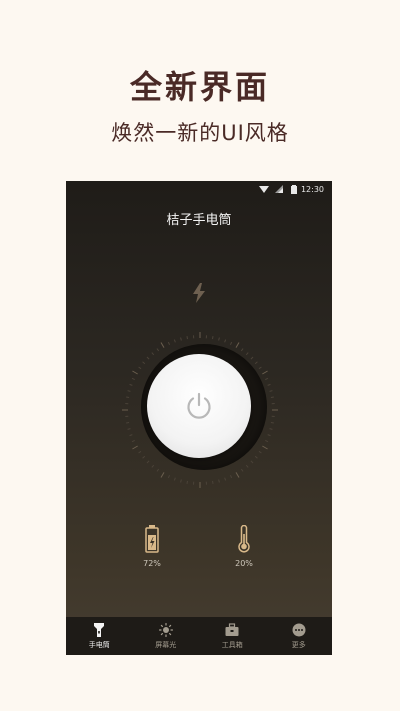 The width and height of the screenshot is (400, 711). What do you see at coordinates (200, 133) in the screenshot?
I see `promo-subtitle: 焕然一新的UI风格` at bounding box center [200, 133].